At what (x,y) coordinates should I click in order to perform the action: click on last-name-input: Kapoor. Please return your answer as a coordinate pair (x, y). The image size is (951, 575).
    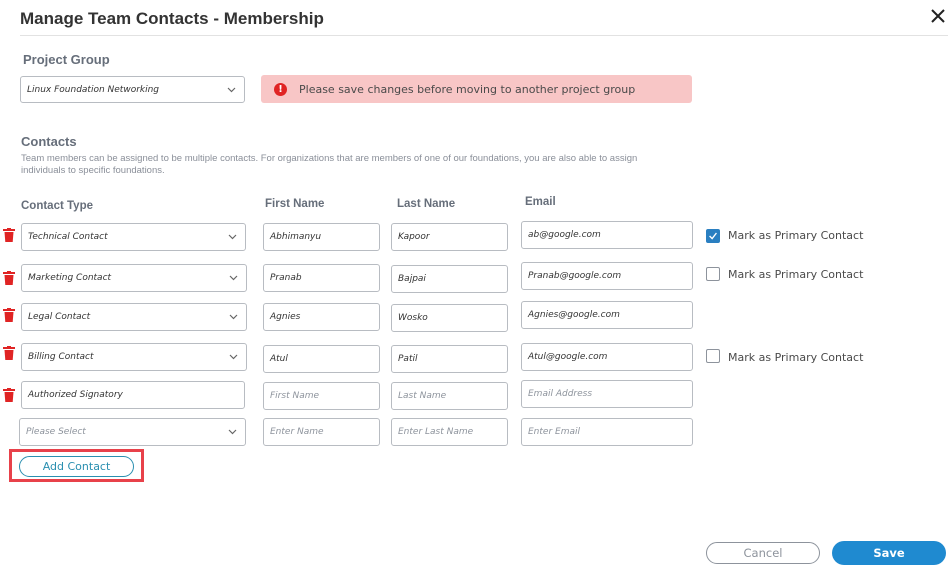
    Looking at the image, I should click on (449, 237).